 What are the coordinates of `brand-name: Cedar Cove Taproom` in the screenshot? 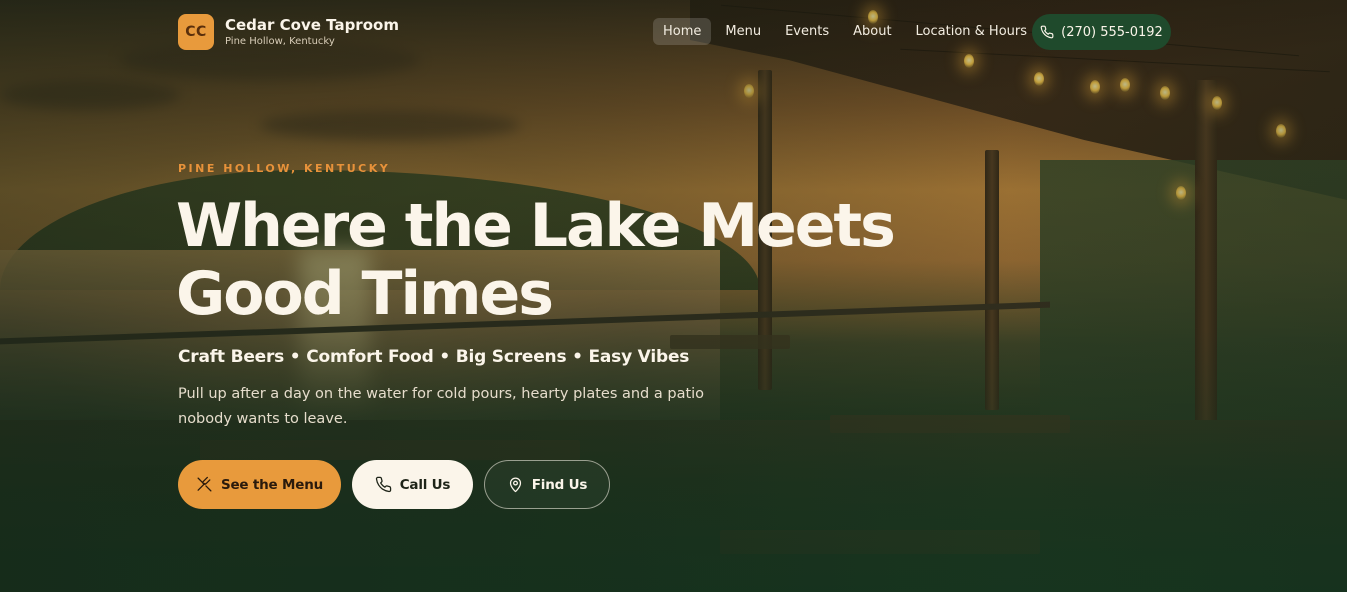 It's located at (312, 24).